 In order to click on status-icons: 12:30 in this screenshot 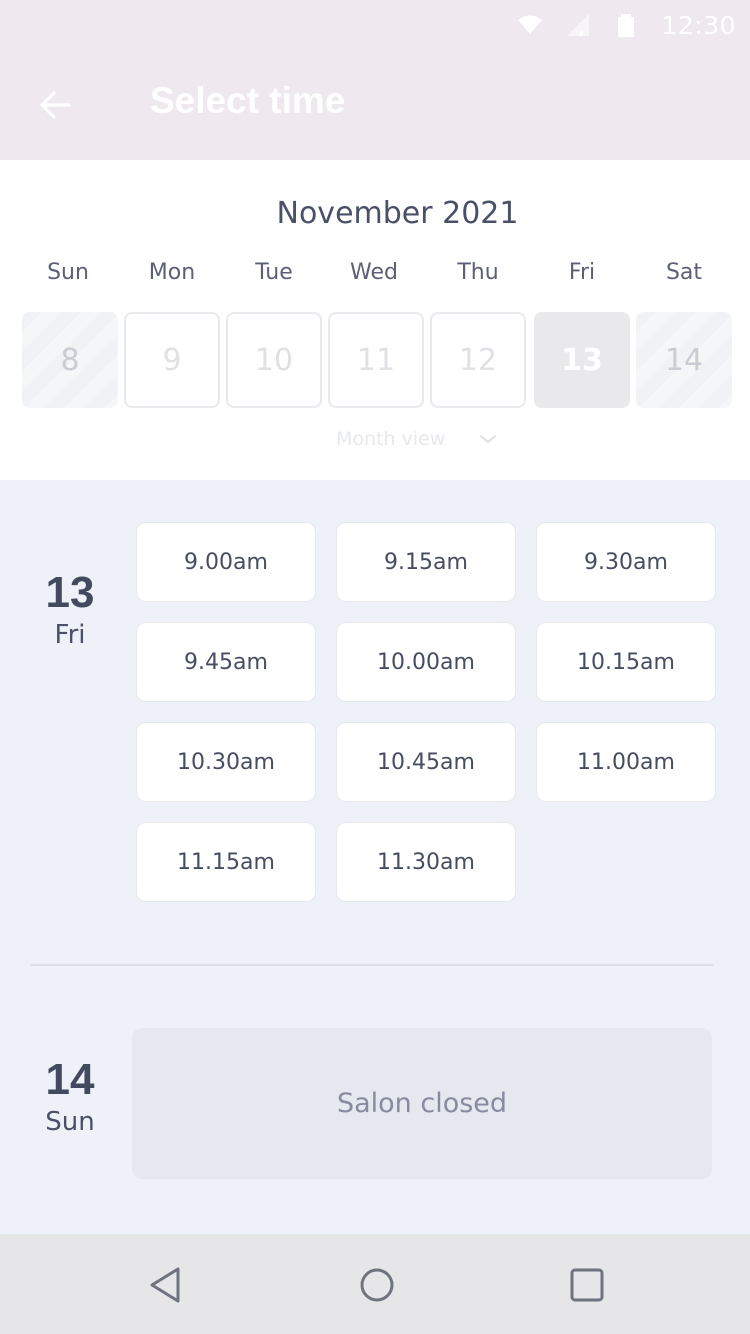, I will do `click(626, 25)`.